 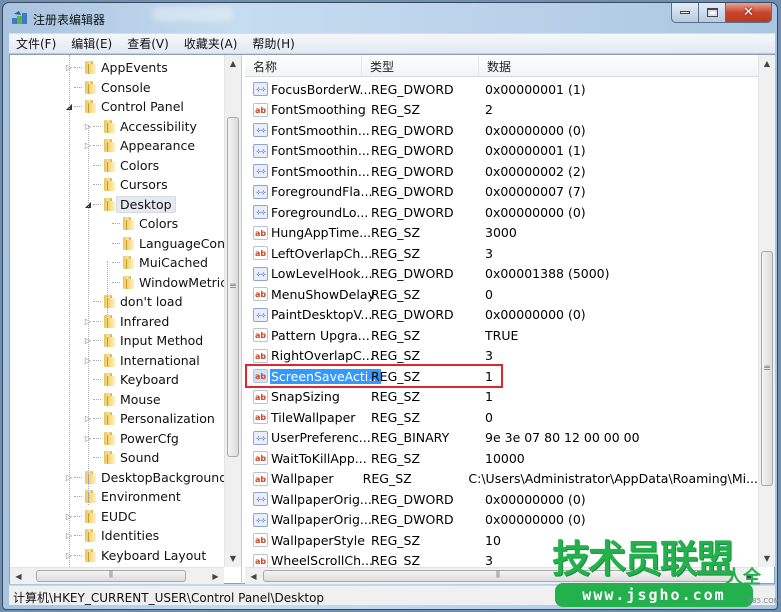 I want to click on tree-item-label: Colors, so click(x=159, y=224).